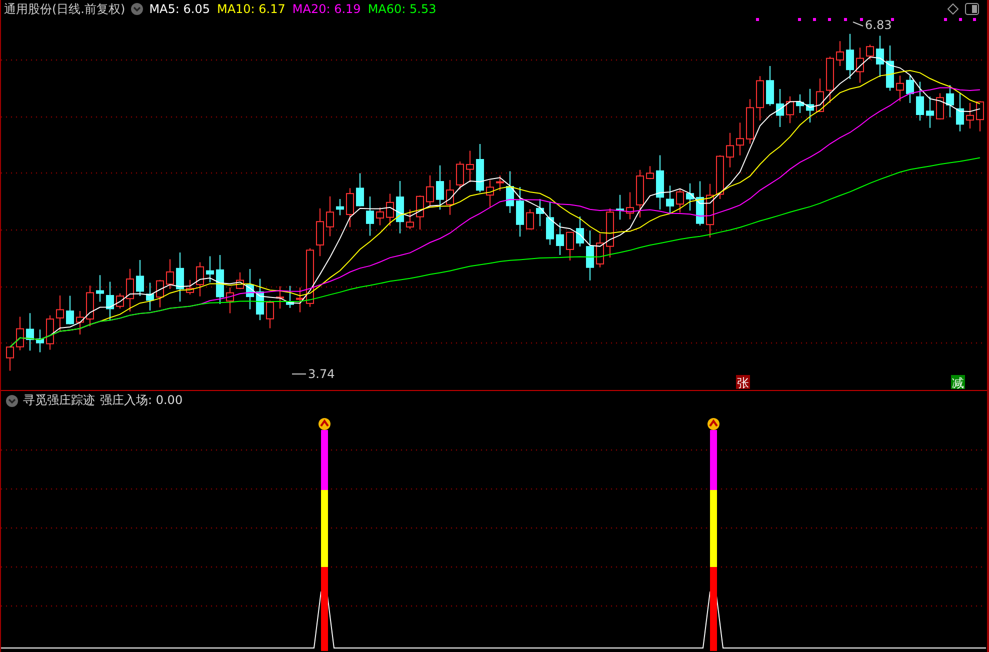  I want to click on signal-badge: 张, so click(743, 382).